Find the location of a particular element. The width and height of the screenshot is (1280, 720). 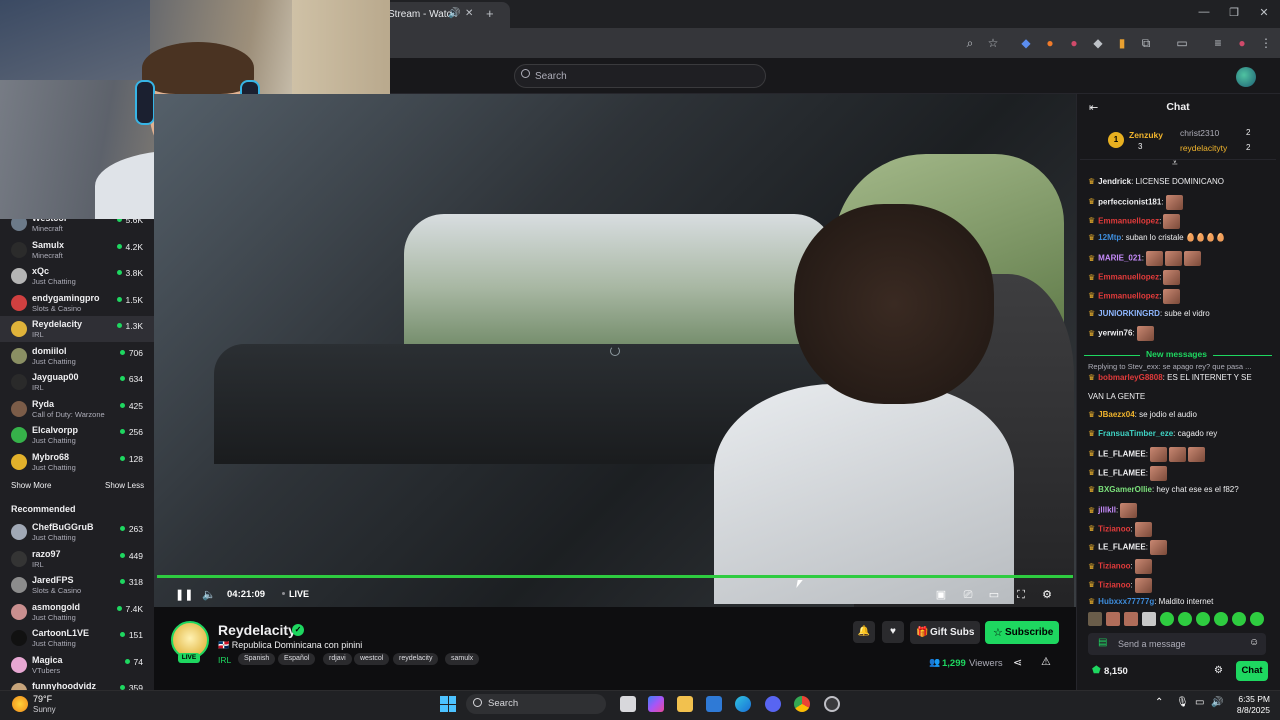

channel-row: asmongold Just Chatting 7.4K is located at coordinates (77, 612).